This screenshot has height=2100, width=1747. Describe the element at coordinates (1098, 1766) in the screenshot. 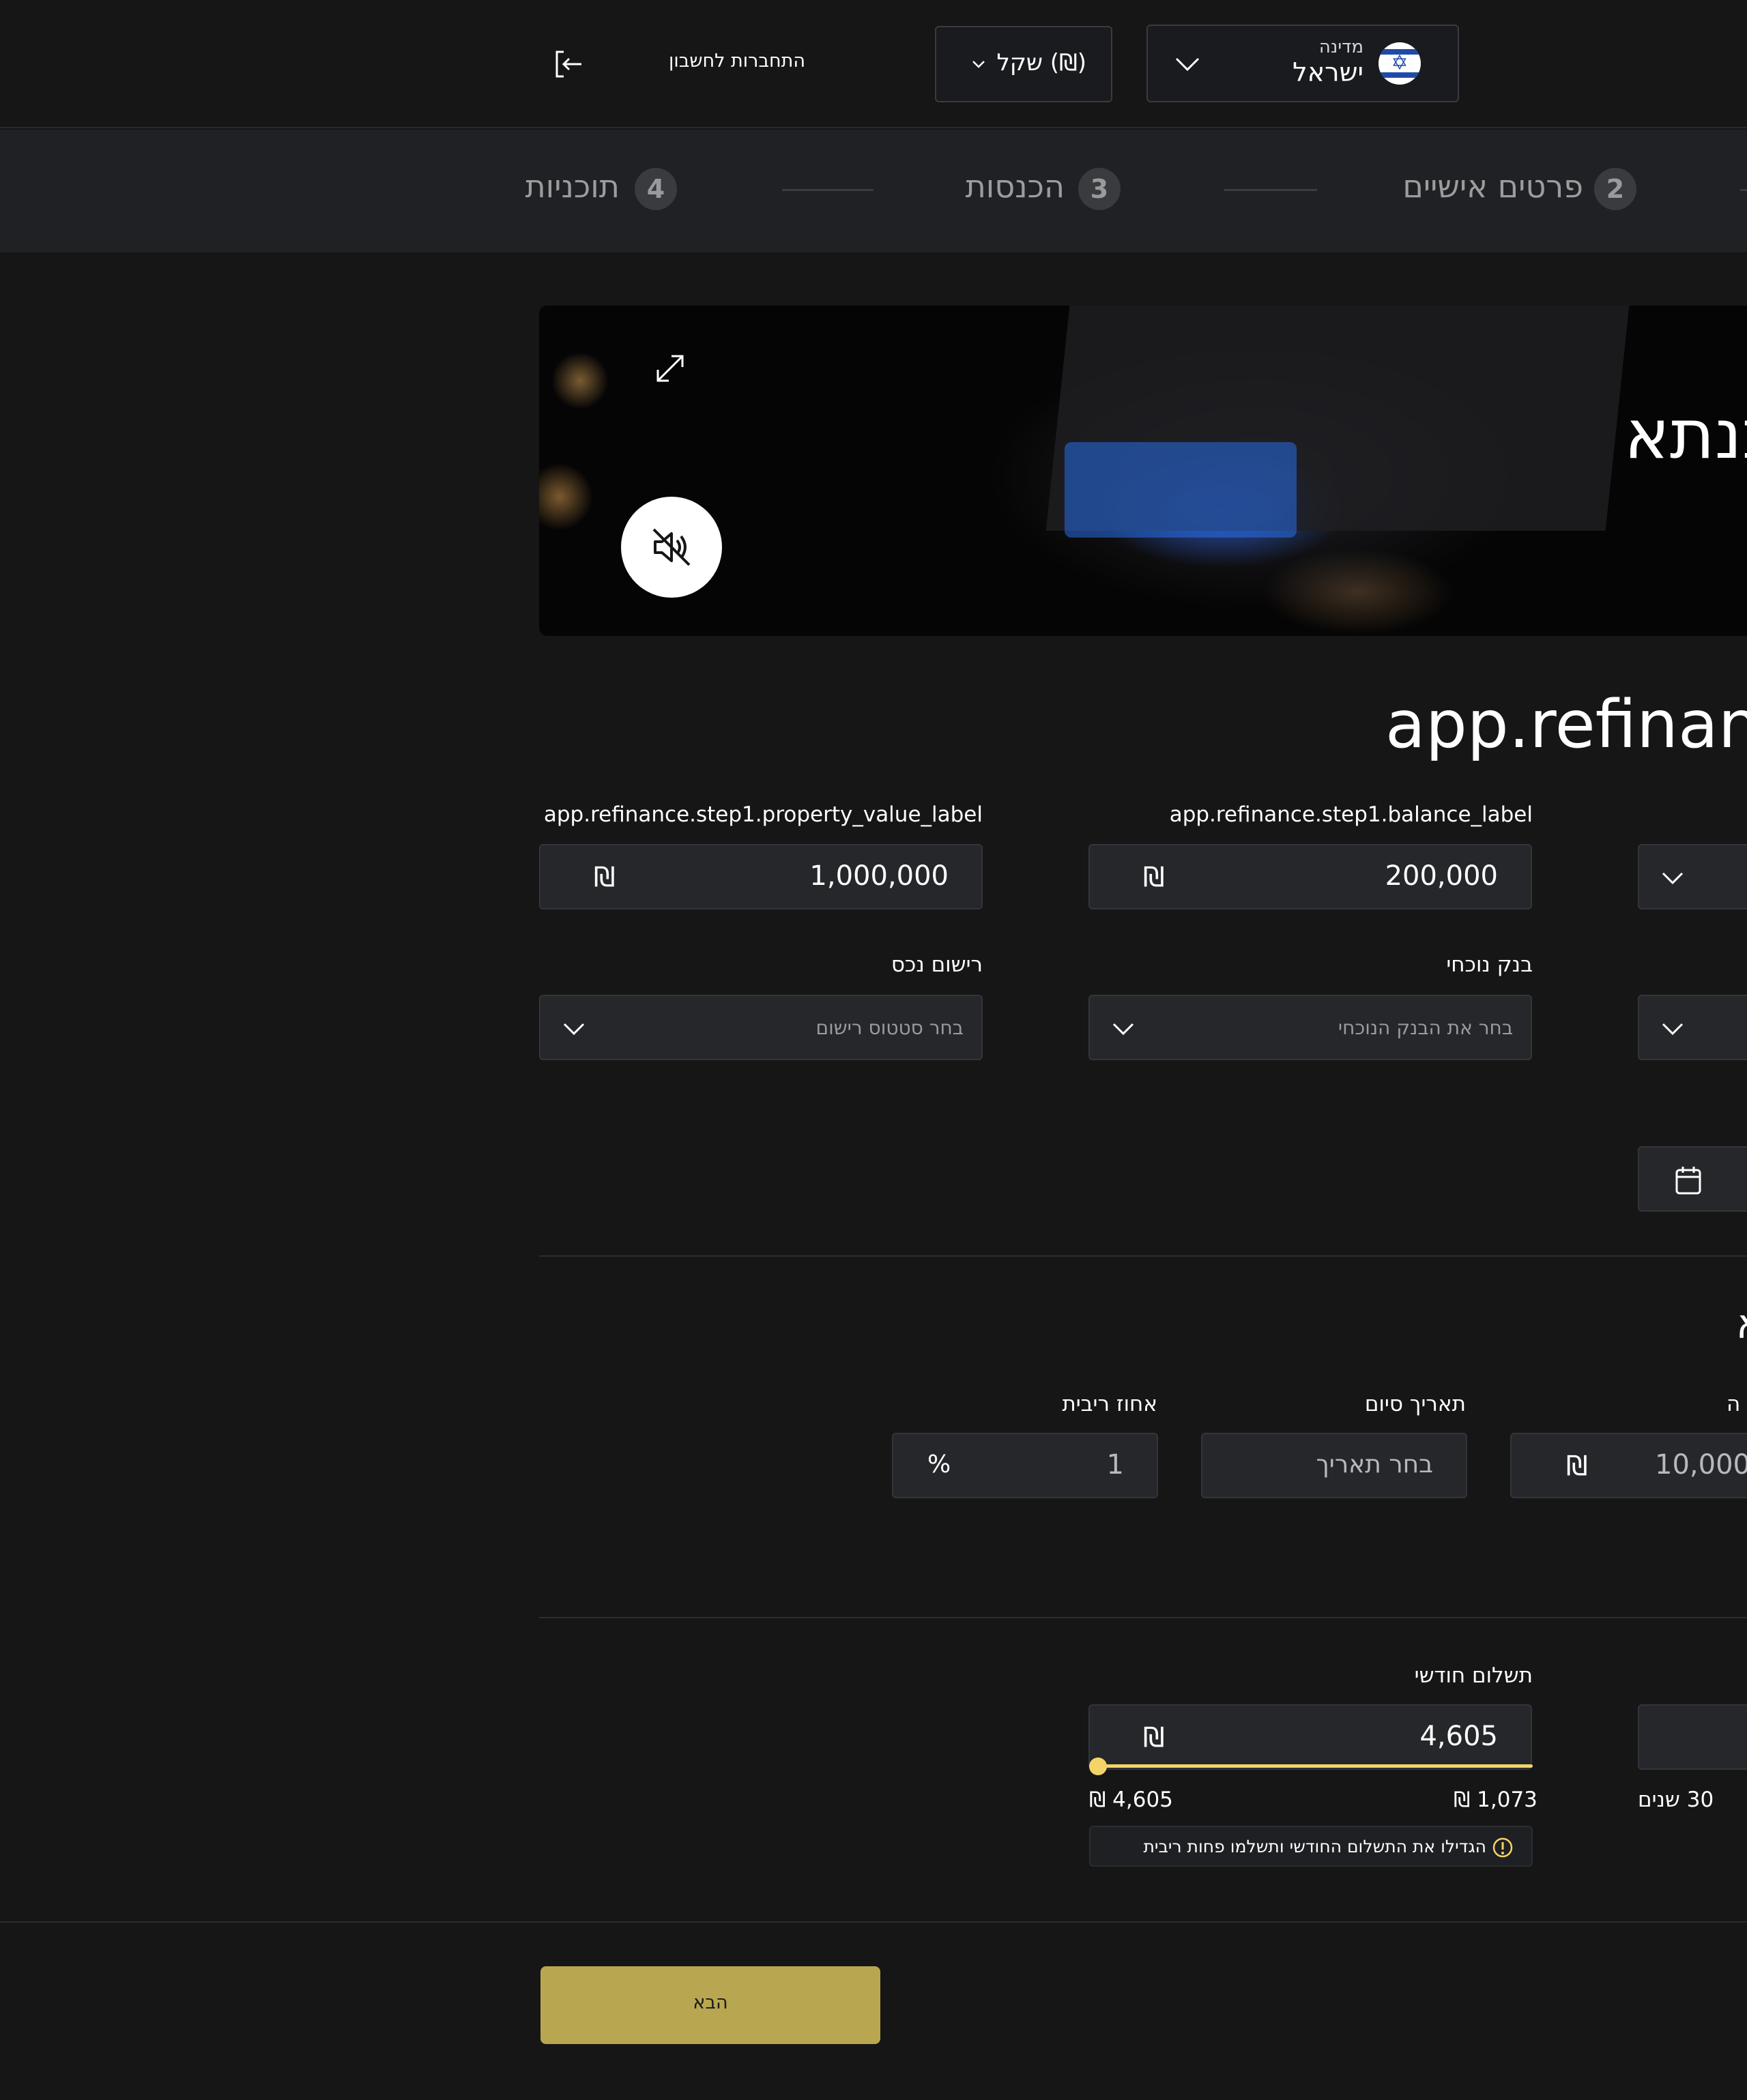

I see `monthly-payment-slider-thumb` at that location.